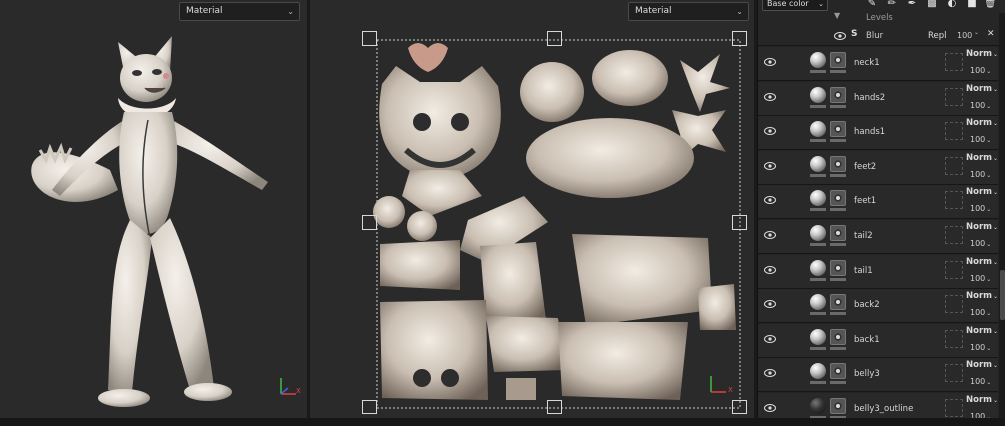 Image resolution: width=1005 pixels, height=426 pixels. What do you see at coordinates (878, 237) in the screenshot?
I see `layer-row: tail2 Norm⌄ 100⌄` at bounding box center [878, 237].